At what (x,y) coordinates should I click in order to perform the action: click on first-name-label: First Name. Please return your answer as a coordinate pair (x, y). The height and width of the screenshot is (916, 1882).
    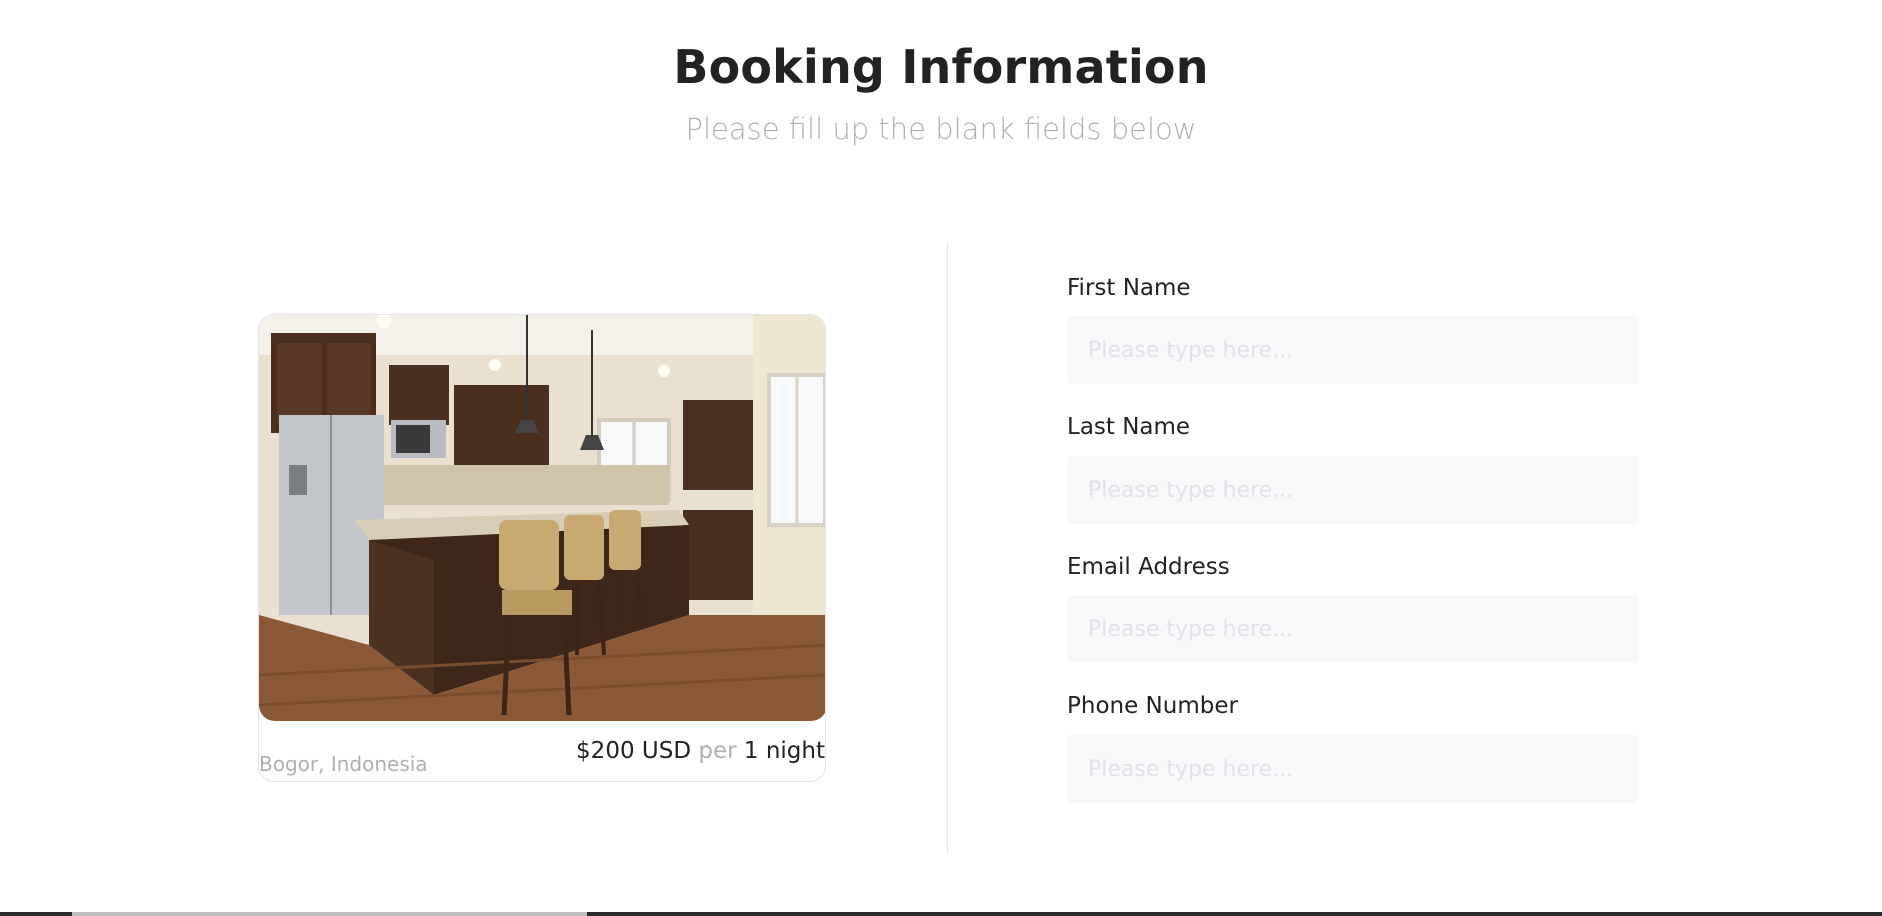
    Looking at the image, I should click on (1129, 288).